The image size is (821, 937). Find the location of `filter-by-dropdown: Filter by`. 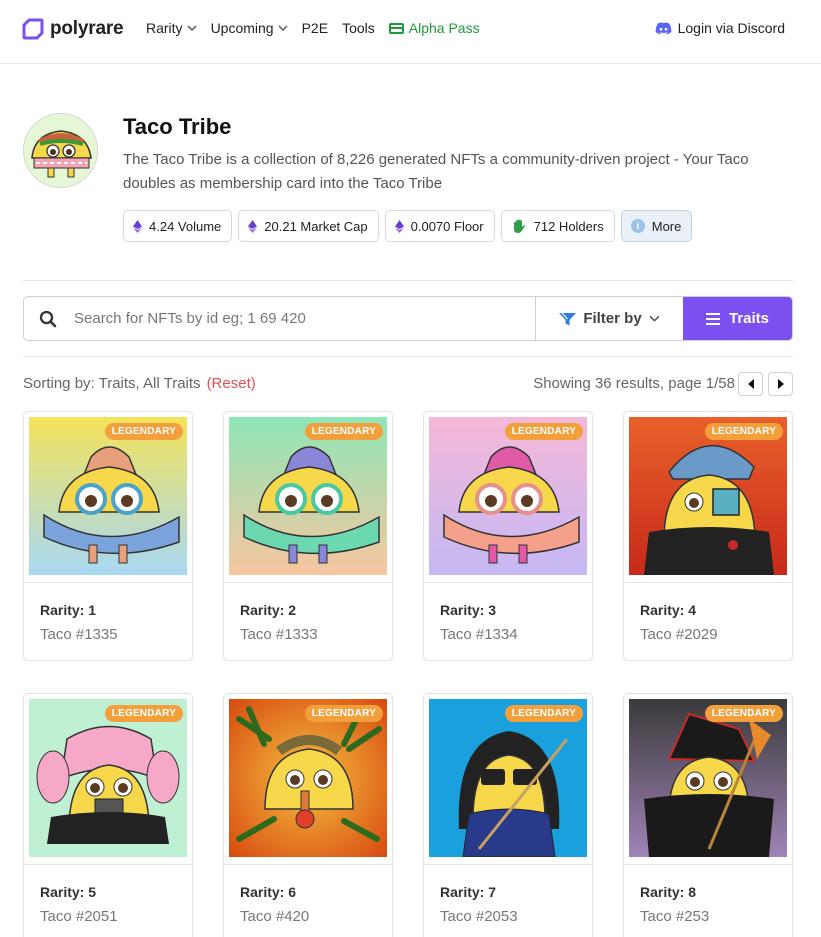

filter-by-dropdown: Filter by is located at coordinates (609, 318).